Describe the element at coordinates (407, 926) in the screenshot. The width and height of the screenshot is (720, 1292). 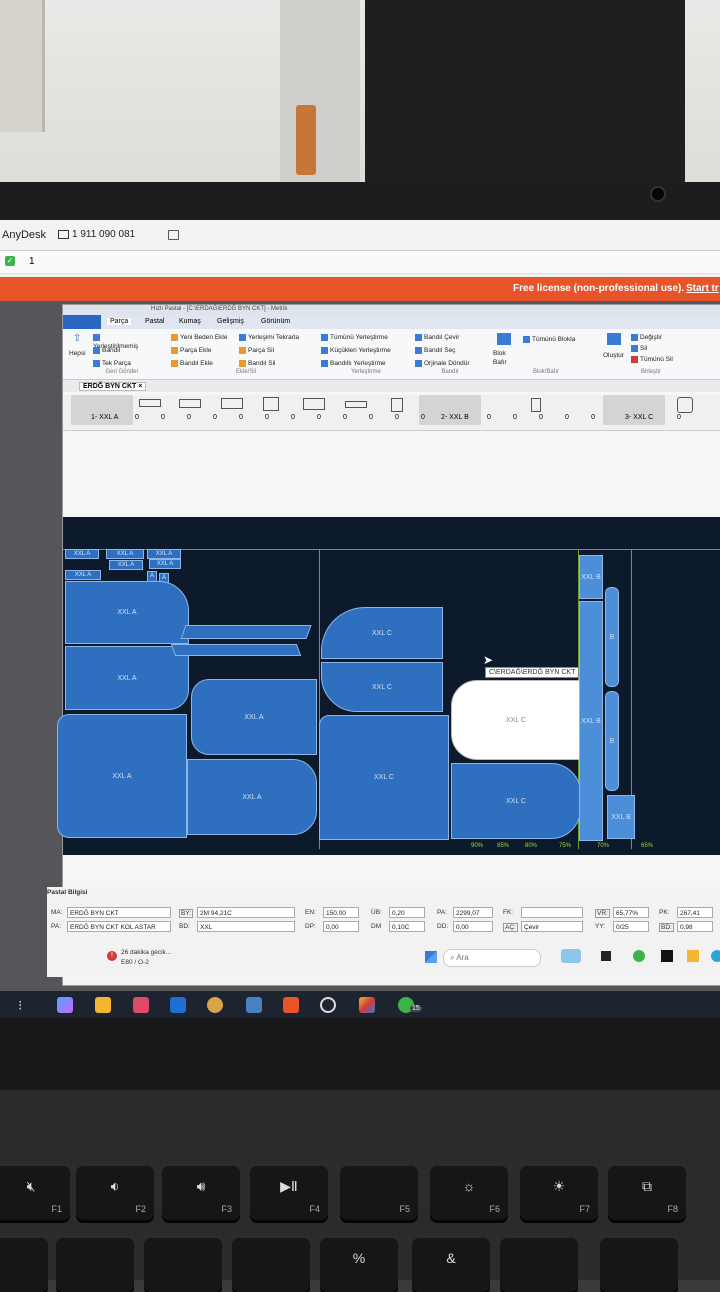
I see `dm-field: 0,10C` at that location.